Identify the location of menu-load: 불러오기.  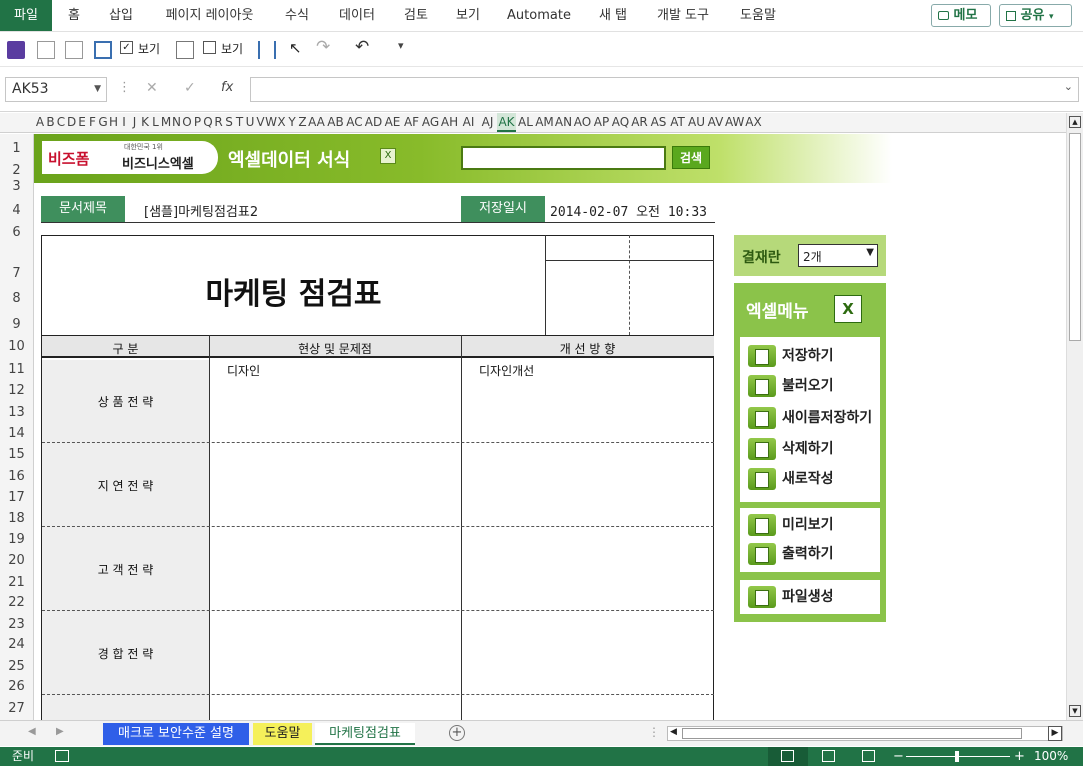
(791, 386).